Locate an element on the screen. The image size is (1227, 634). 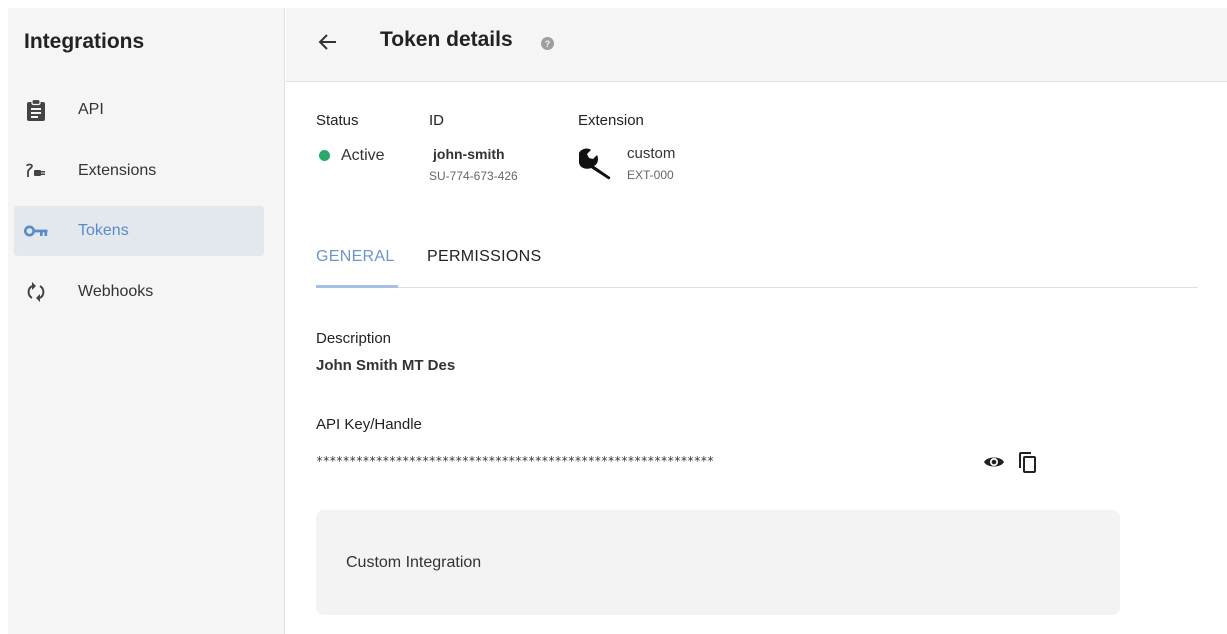
sidebar-item-label: API is located at coordinates (91, 109).